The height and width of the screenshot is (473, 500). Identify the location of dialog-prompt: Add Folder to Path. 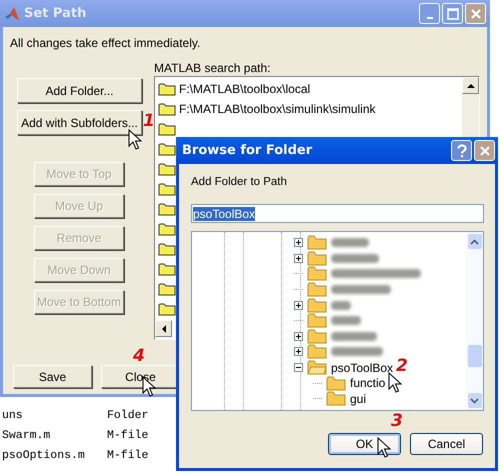
(239, 183).